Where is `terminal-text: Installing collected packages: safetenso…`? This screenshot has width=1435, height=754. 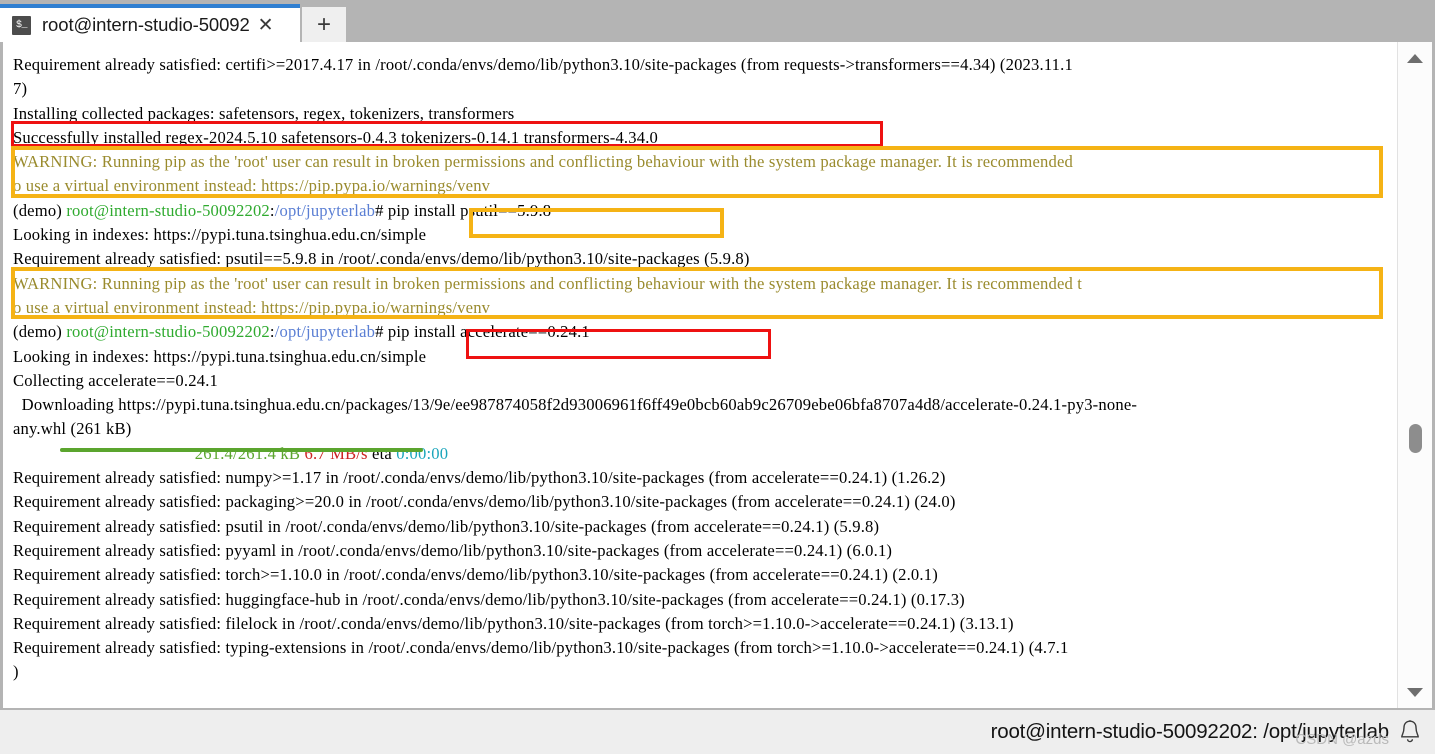
terminal-text: Installing collected packages: safetenso… is located at coordinates (264, 113).